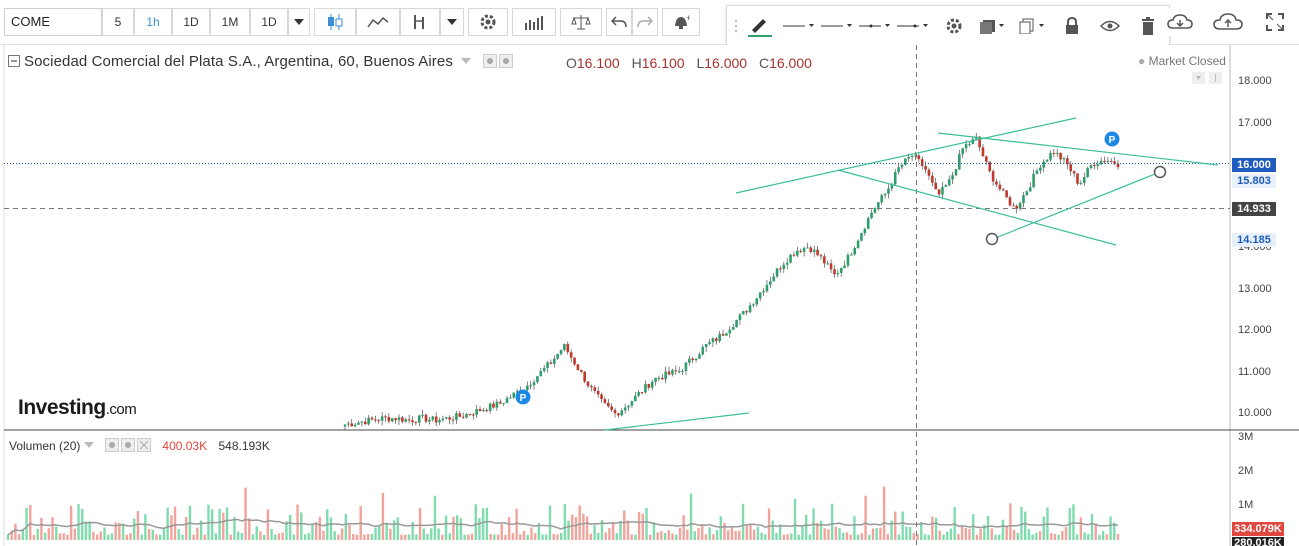 This screenshot has height=546, width=1299. I want to click on volume-controls-icon, so click(129, 445).